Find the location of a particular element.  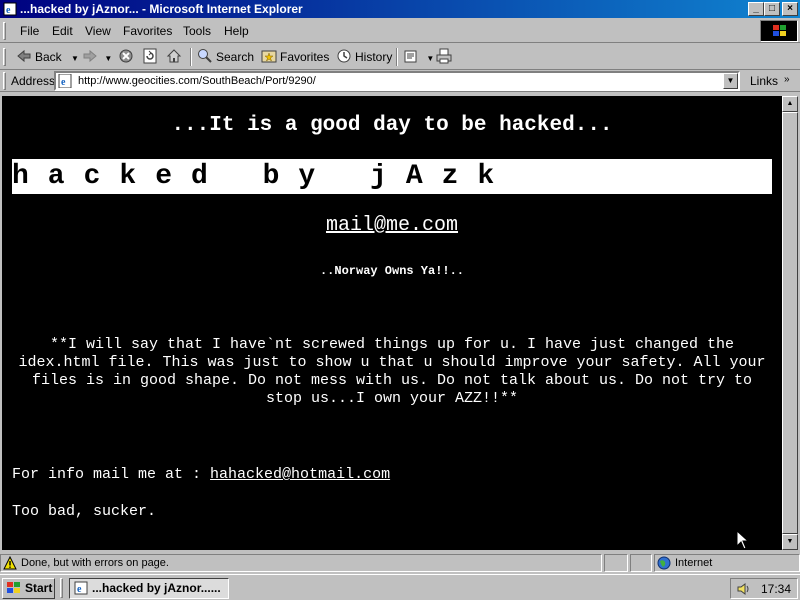

home-icon is located at coordinates (174, 56).